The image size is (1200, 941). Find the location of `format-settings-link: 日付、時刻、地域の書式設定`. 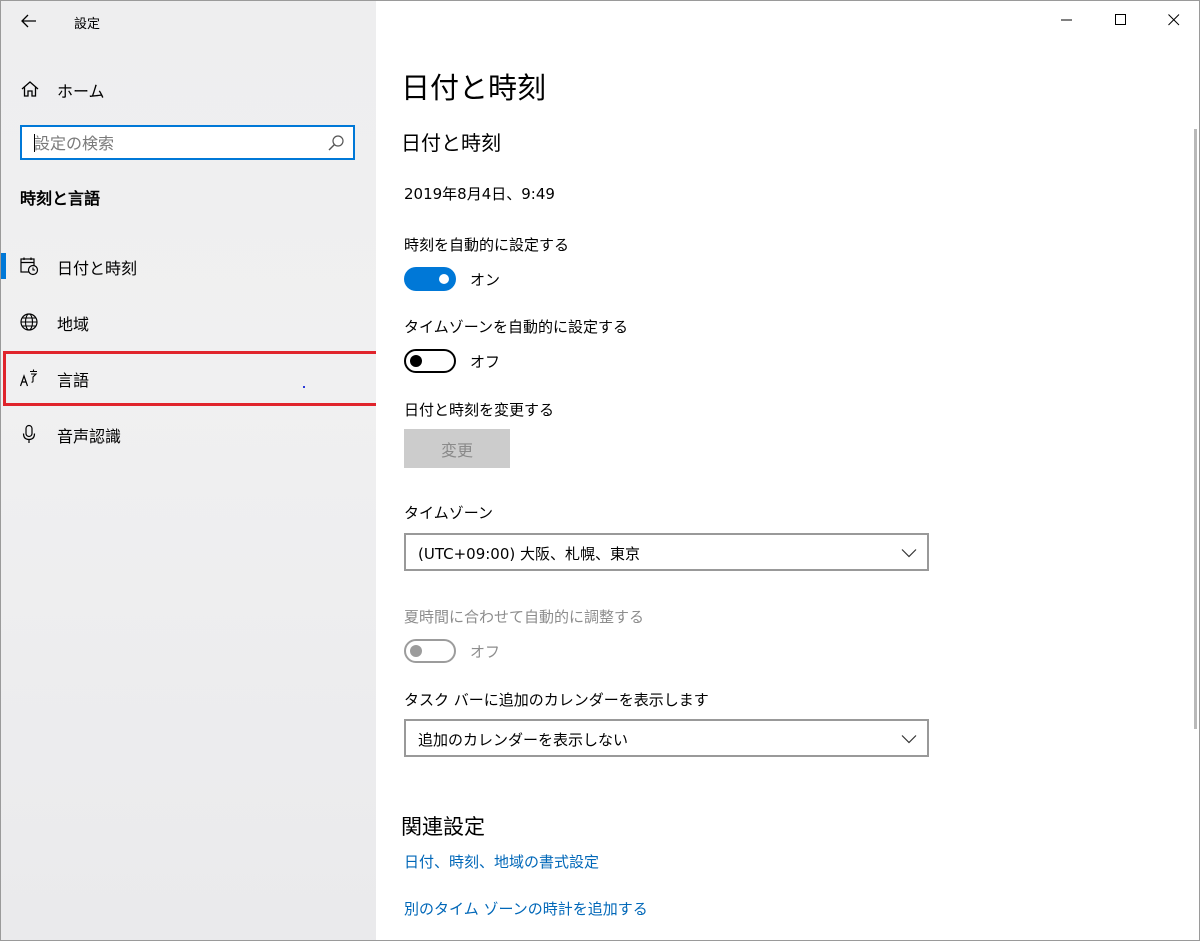

format-settings-link: 日付、時刻、地域の書式設定 is located at coordinates (501, 861).